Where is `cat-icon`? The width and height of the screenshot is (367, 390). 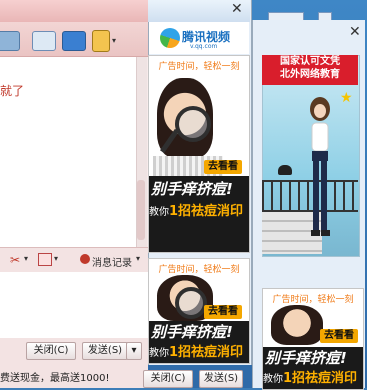
cat-icon is located at coordinates (285, 170).